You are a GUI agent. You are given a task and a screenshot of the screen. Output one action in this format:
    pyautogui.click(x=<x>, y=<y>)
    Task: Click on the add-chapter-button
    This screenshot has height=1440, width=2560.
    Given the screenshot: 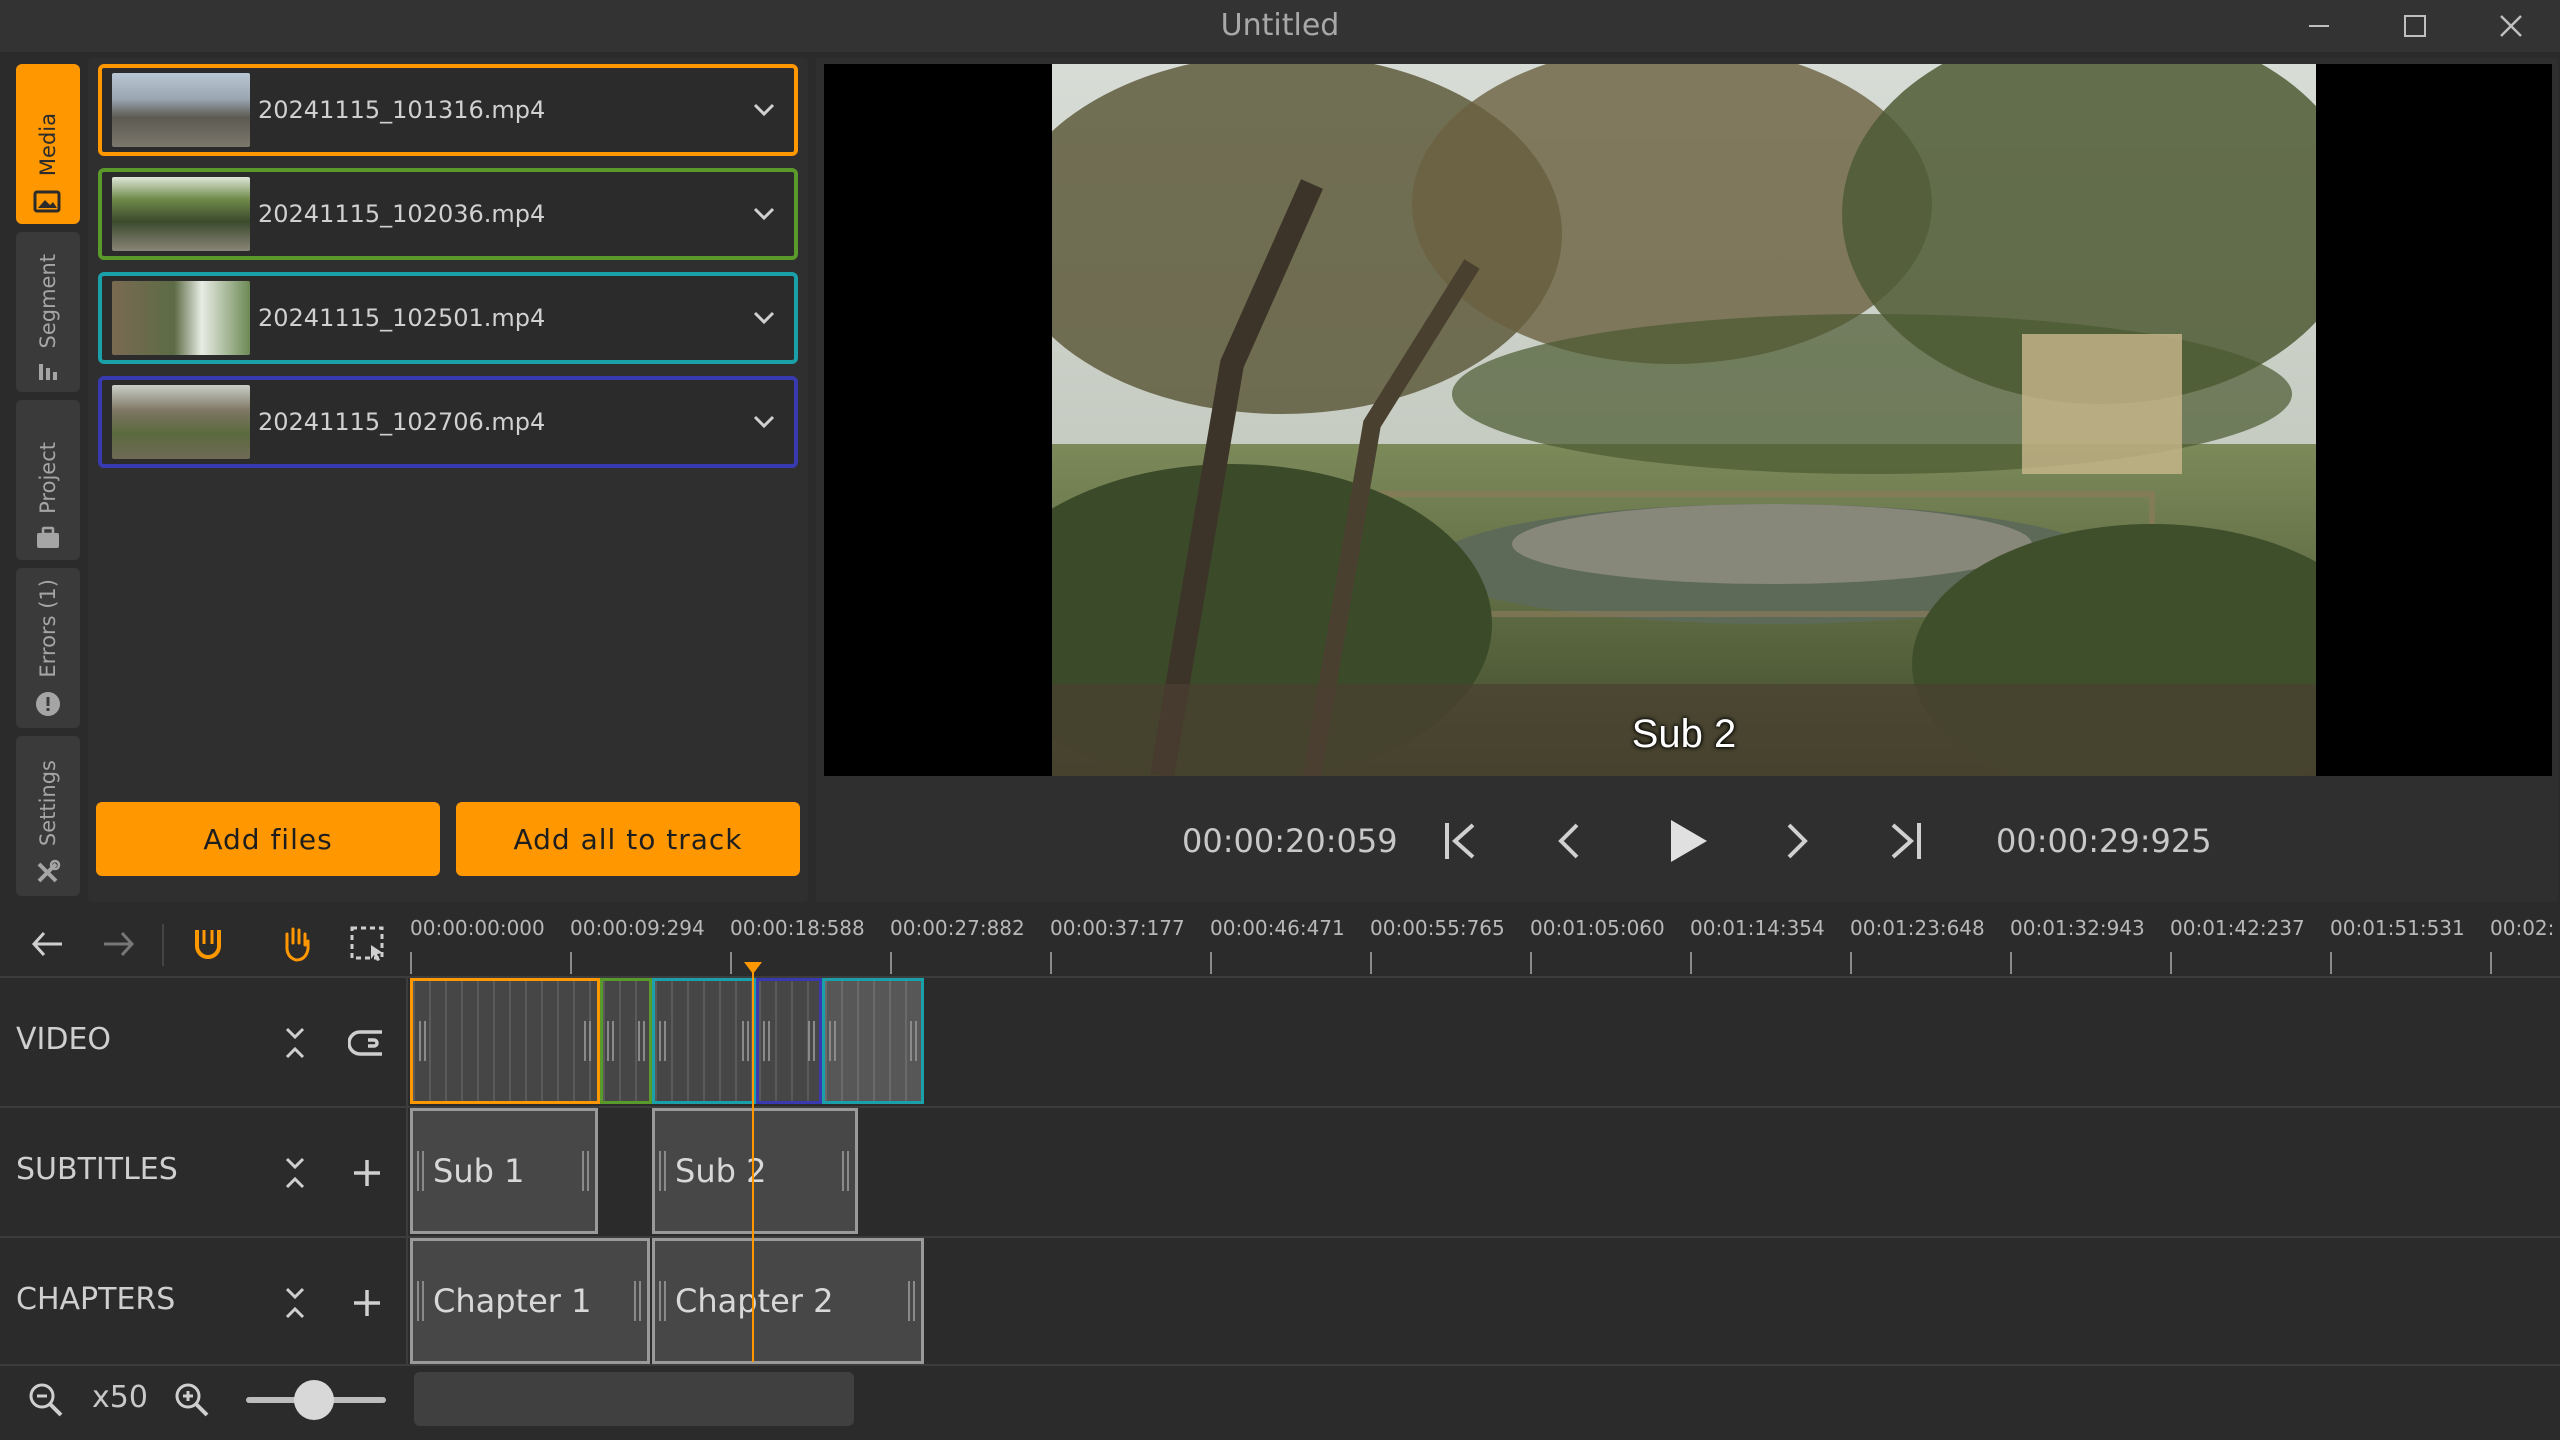 What is the action you would take?
    pyautogui.click(x=367, y=1303)
    